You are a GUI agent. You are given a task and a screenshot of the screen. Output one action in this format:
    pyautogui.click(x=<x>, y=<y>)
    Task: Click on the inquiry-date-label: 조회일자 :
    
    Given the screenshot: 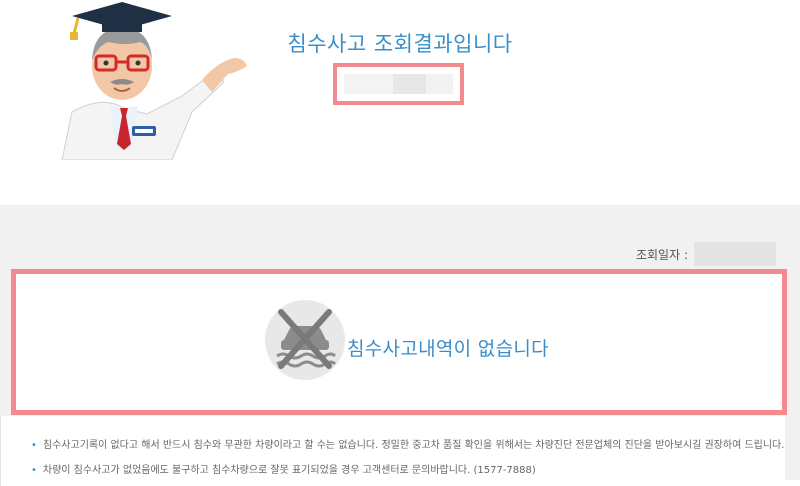 What is the action you would take?
    pyautogui.click(x=661, y=254)
    